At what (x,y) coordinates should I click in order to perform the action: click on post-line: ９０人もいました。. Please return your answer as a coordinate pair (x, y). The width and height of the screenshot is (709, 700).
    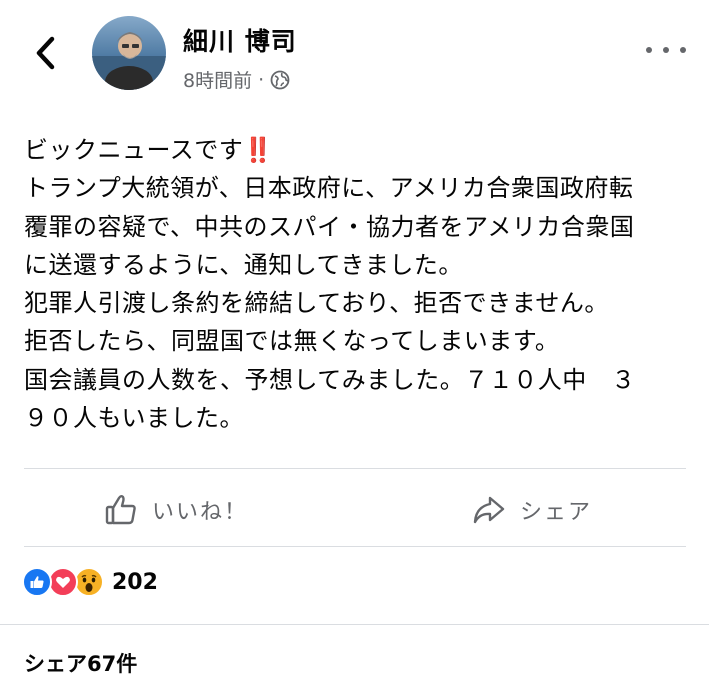
    Looking at the image, I should click on (134, 418).